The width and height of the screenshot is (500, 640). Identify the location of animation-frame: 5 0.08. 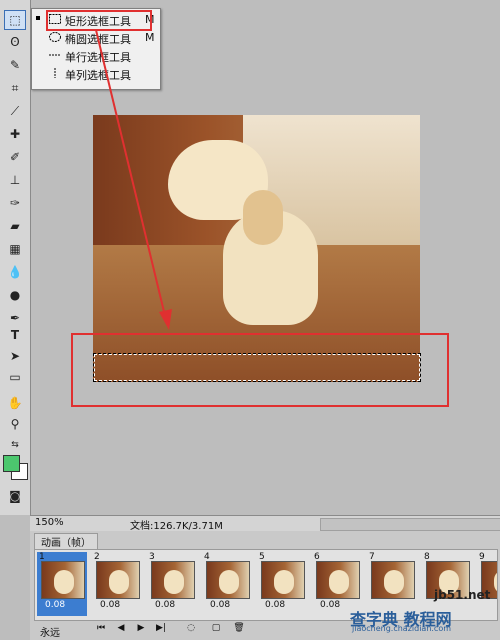
(282, 584).